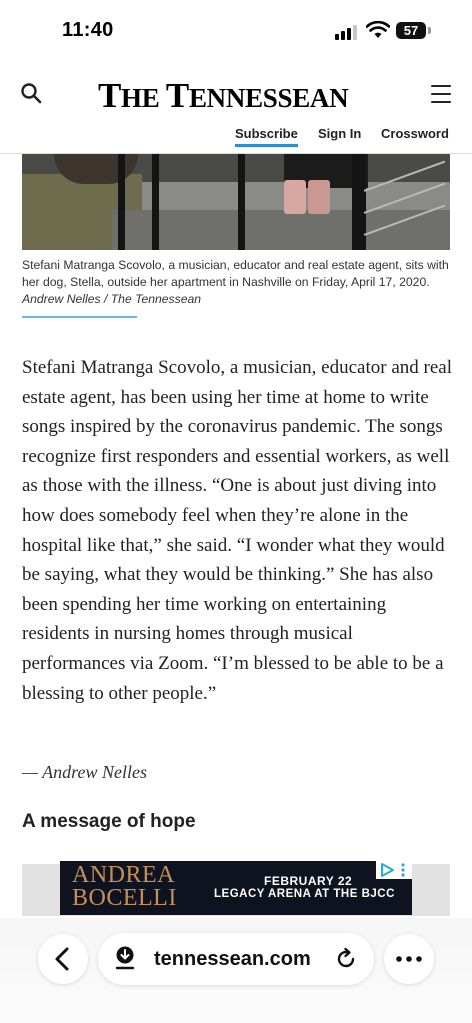 This screenshot has width=472, height=1023. Describe the element at coordinates (304, 894) in the screenshot. I see `ad-venue: LEGACY ARENA AT THE BJCC` at that location.